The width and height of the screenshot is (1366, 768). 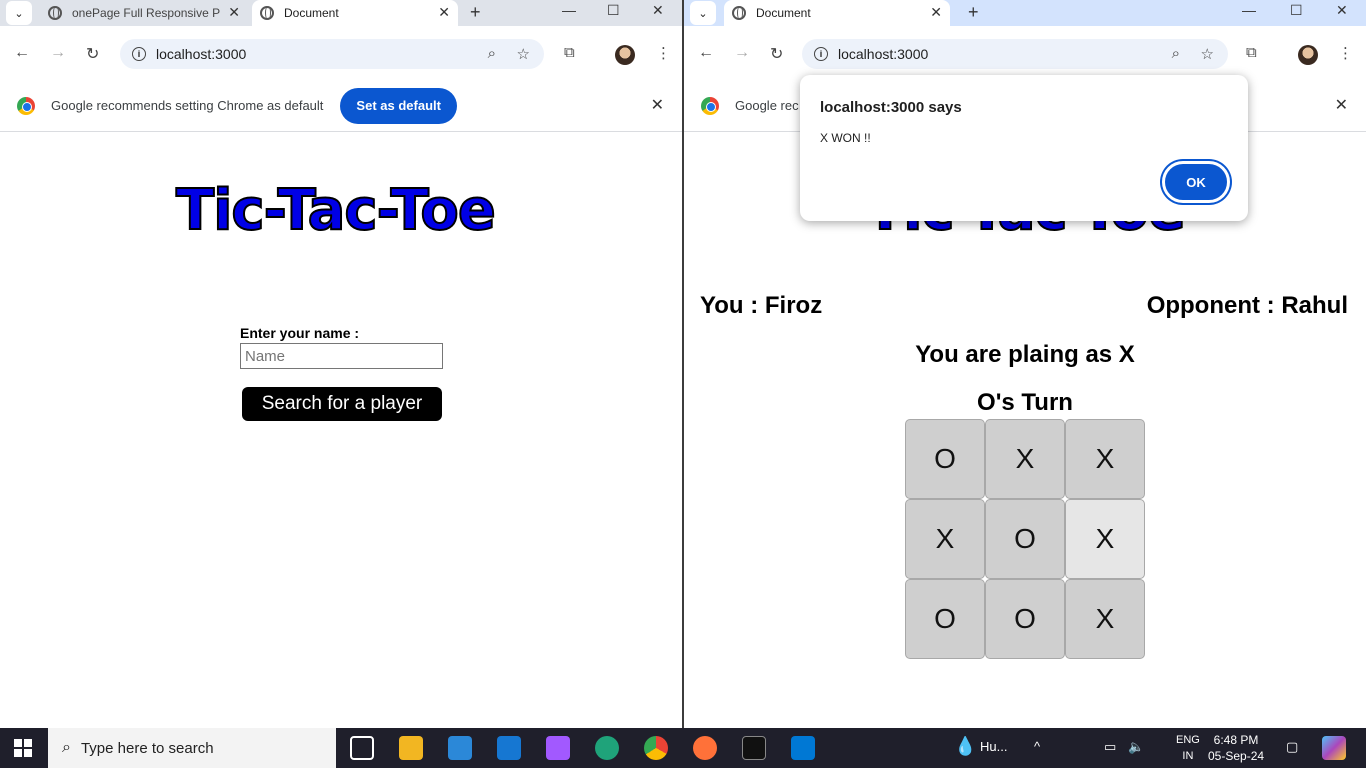 What do you see at coordinates (1025, 13) in the screenshot?
I see `tab-strip: ⌄ Document ✕ + — ☐ ✕` at bounding box center [1025, 13].